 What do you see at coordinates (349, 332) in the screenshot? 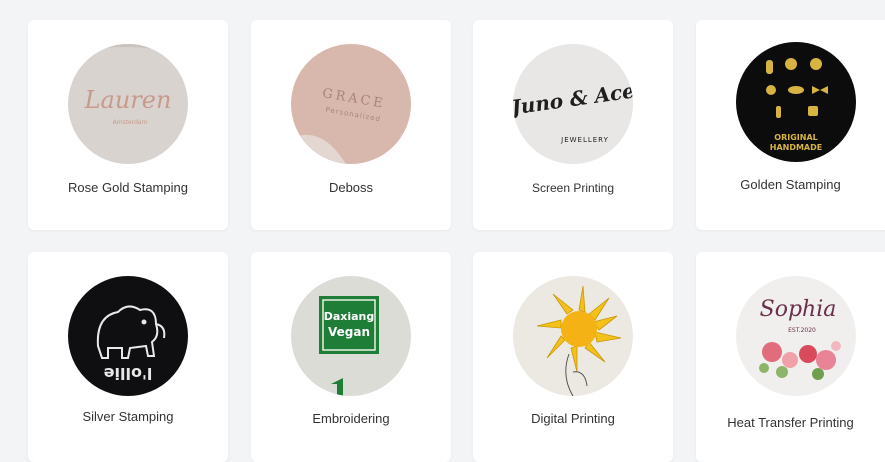
I see `image-subtext: Vegan` at bounding box center [349, 332].